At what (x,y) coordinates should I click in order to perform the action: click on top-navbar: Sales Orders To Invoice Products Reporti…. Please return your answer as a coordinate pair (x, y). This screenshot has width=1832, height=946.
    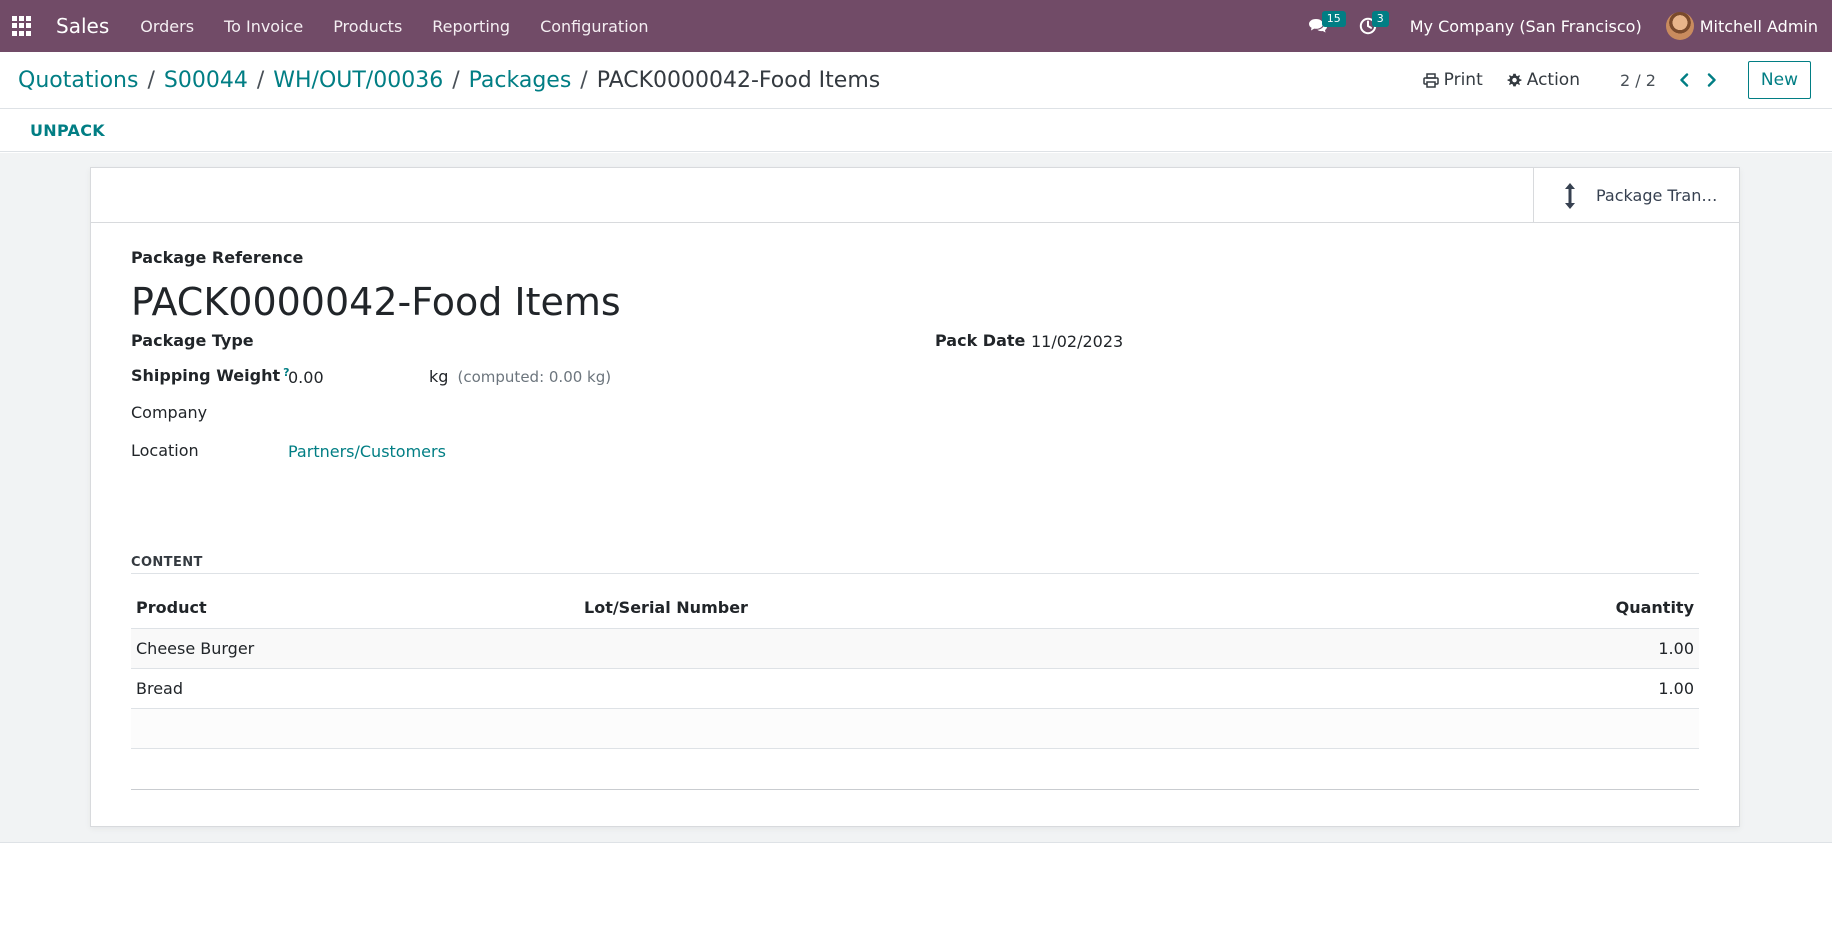
    Looking at the image, I should click on (916, 26).